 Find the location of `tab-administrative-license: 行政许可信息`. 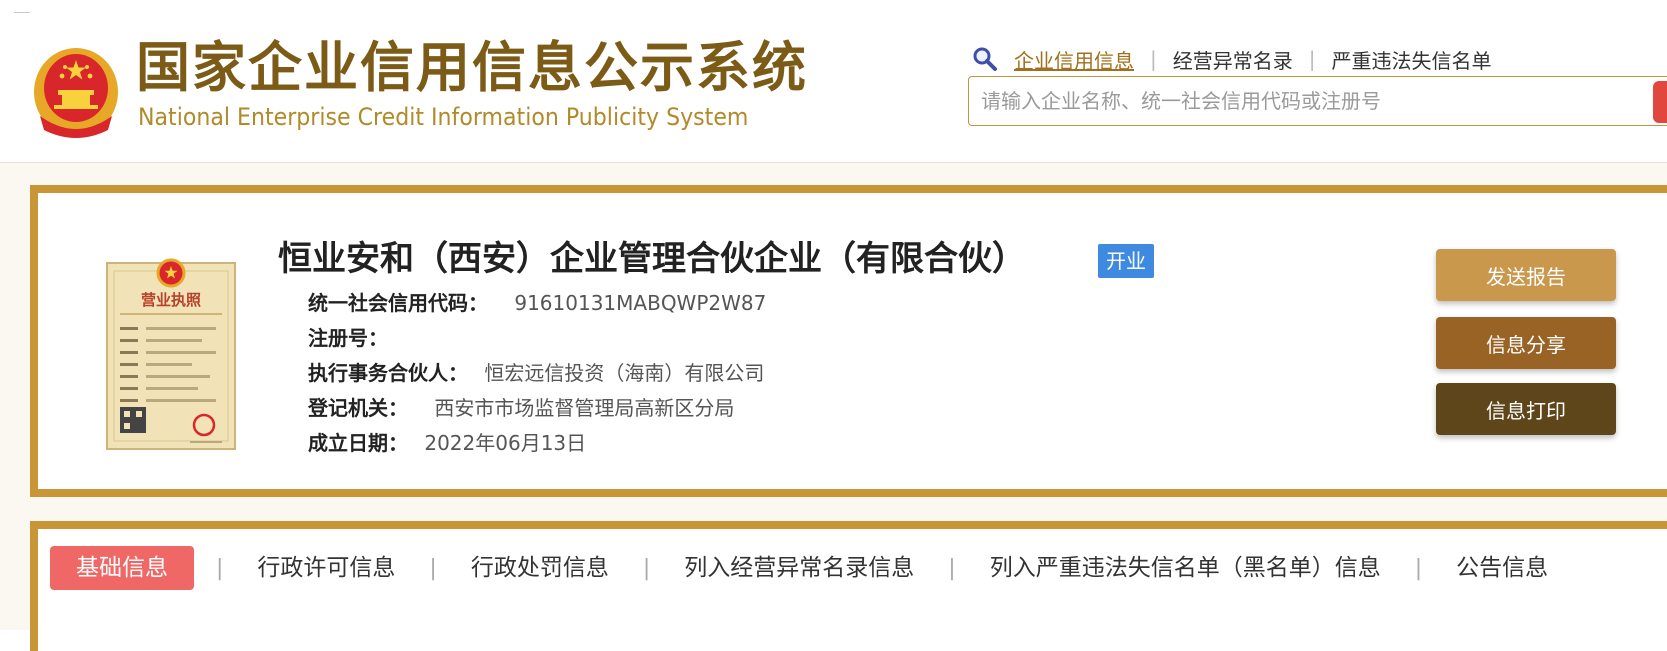

tab-administrative-license: 行政许可信息 is located at coordinates (326, 568).